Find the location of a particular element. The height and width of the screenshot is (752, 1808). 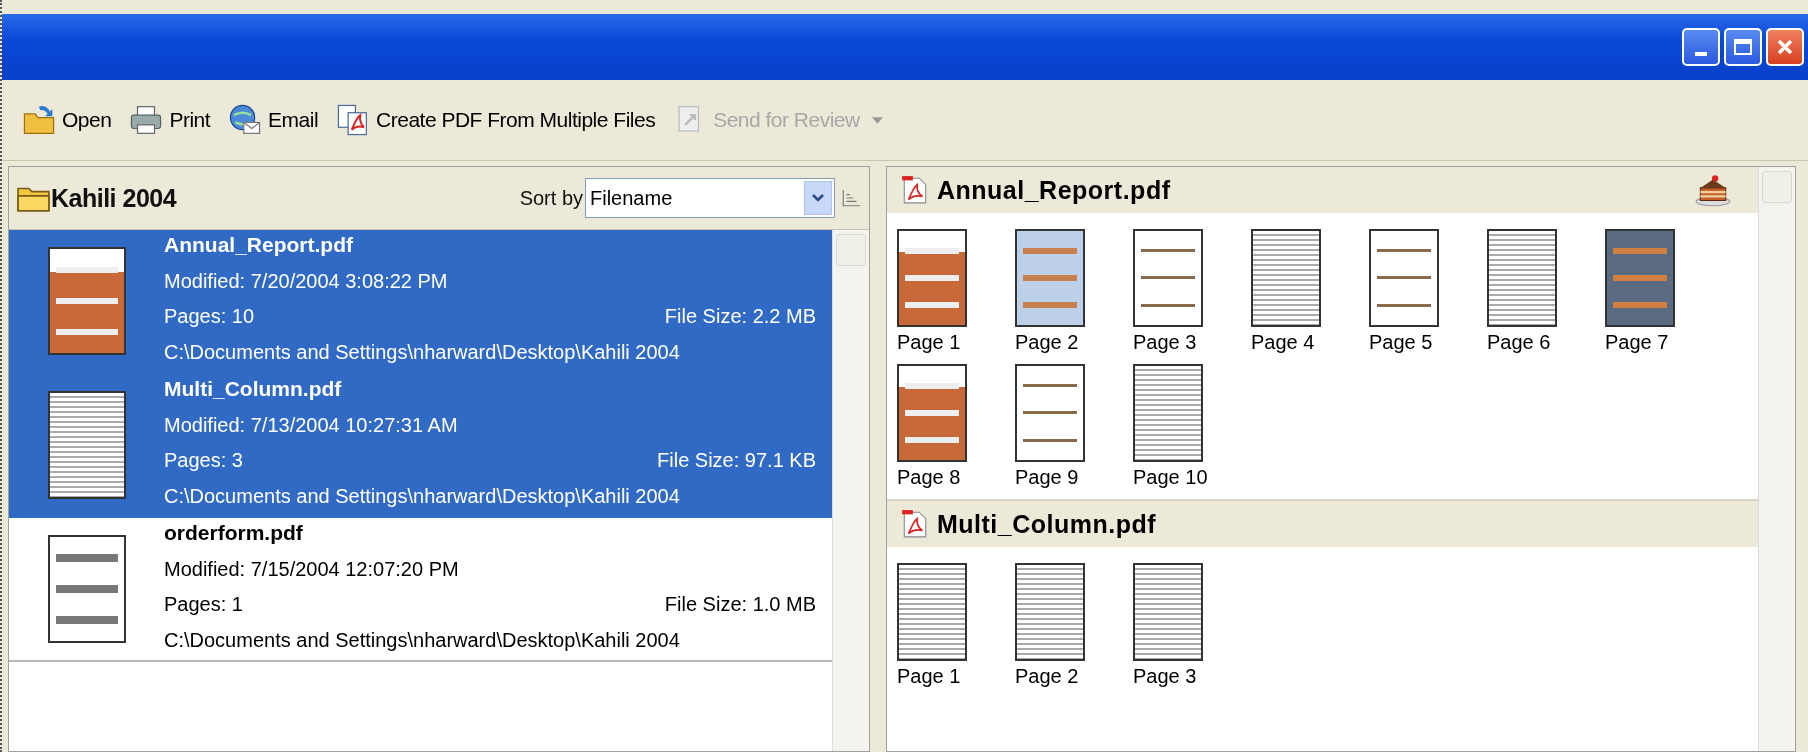

file-size: File Size: 2.2 MB is located at coordinates (740, 316).